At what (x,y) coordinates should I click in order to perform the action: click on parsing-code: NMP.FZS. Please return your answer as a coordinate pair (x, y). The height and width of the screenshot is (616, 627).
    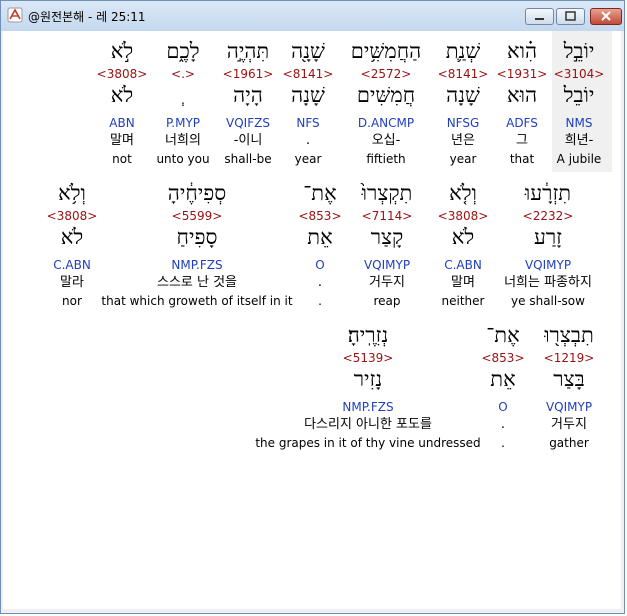
    Looking at the image, I should click on (368, 407).